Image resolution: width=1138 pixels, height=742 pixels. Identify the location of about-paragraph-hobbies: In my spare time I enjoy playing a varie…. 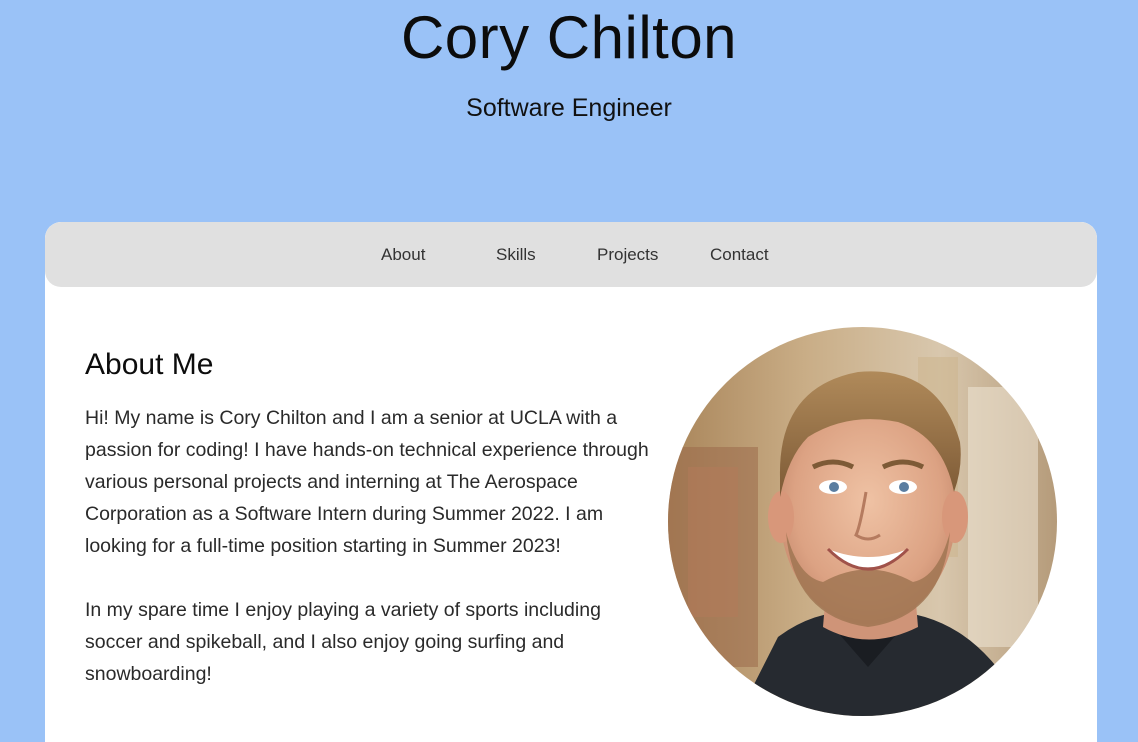
(343, 642).